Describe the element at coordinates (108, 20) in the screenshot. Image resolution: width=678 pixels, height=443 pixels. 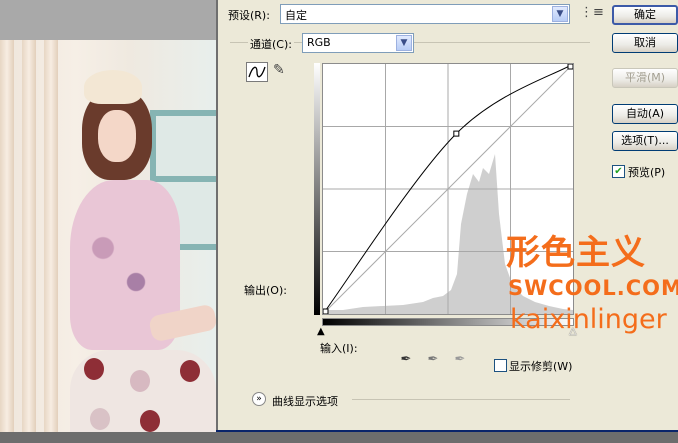
I see `canvas-background` at that location.